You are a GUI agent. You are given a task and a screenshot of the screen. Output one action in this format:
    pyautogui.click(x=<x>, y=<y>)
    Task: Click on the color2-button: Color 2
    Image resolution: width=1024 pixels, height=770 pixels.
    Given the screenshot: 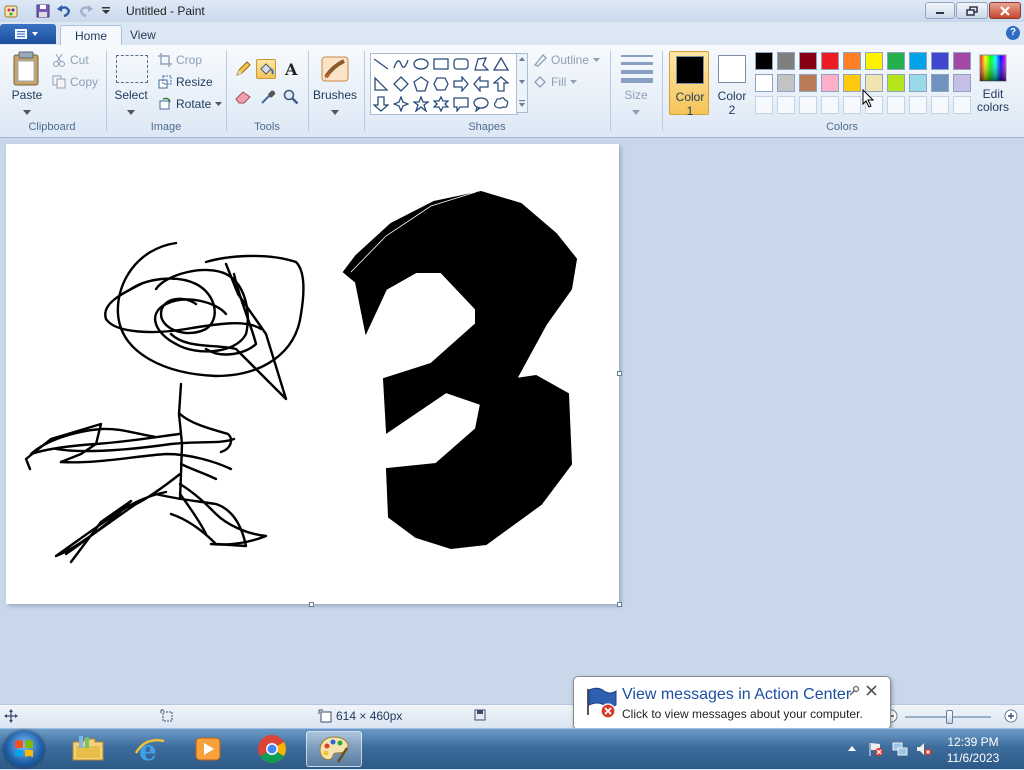 What is the action you would take?
    pyautogui.click(x=732, y=84)
    